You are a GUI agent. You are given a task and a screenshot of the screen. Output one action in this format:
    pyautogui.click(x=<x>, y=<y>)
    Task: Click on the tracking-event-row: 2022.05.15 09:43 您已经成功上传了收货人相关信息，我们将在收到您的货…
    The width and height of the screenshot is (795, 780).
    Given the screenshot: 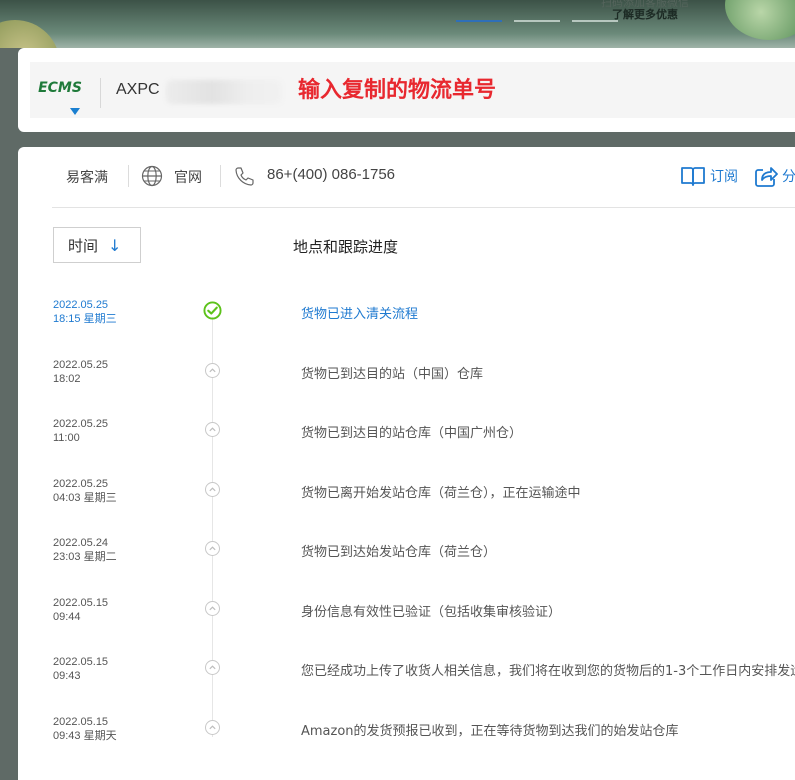 What is the action you would take?
    pyautogui.click(x=406, y=675)
    